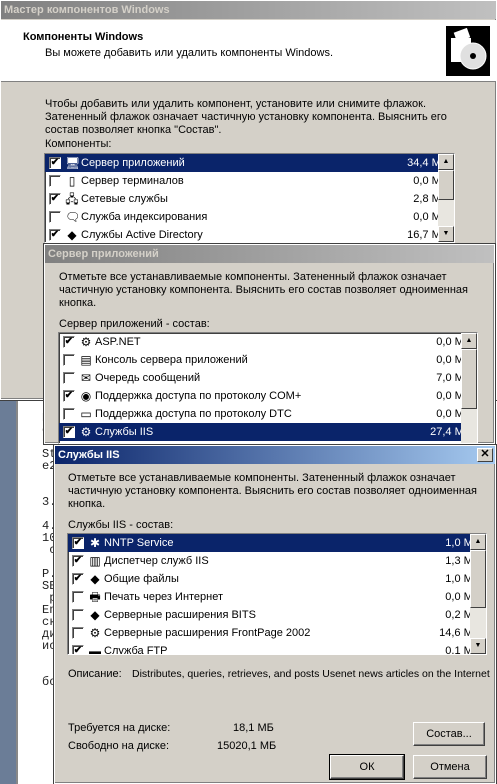 The image size is (497, 784). I want to click on component-icon: 🖥, so click(73, 163).